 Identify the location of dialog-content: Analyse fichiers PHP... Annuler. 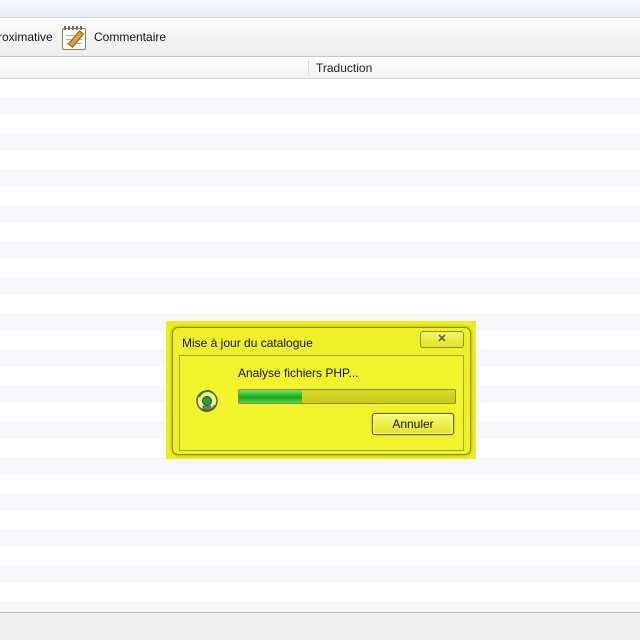
(321, 403).